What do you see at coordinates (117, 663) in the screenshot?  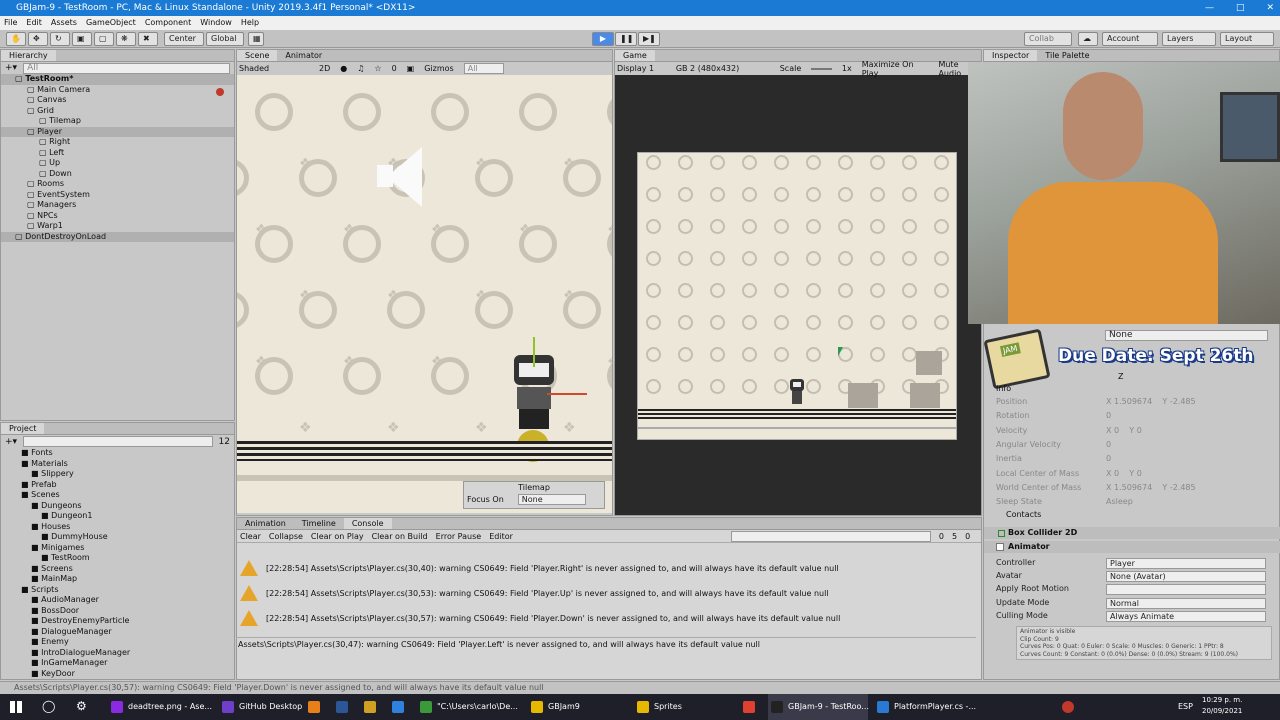 I see `project-item: ■ InGameManager` at bounding box center [117, 663].